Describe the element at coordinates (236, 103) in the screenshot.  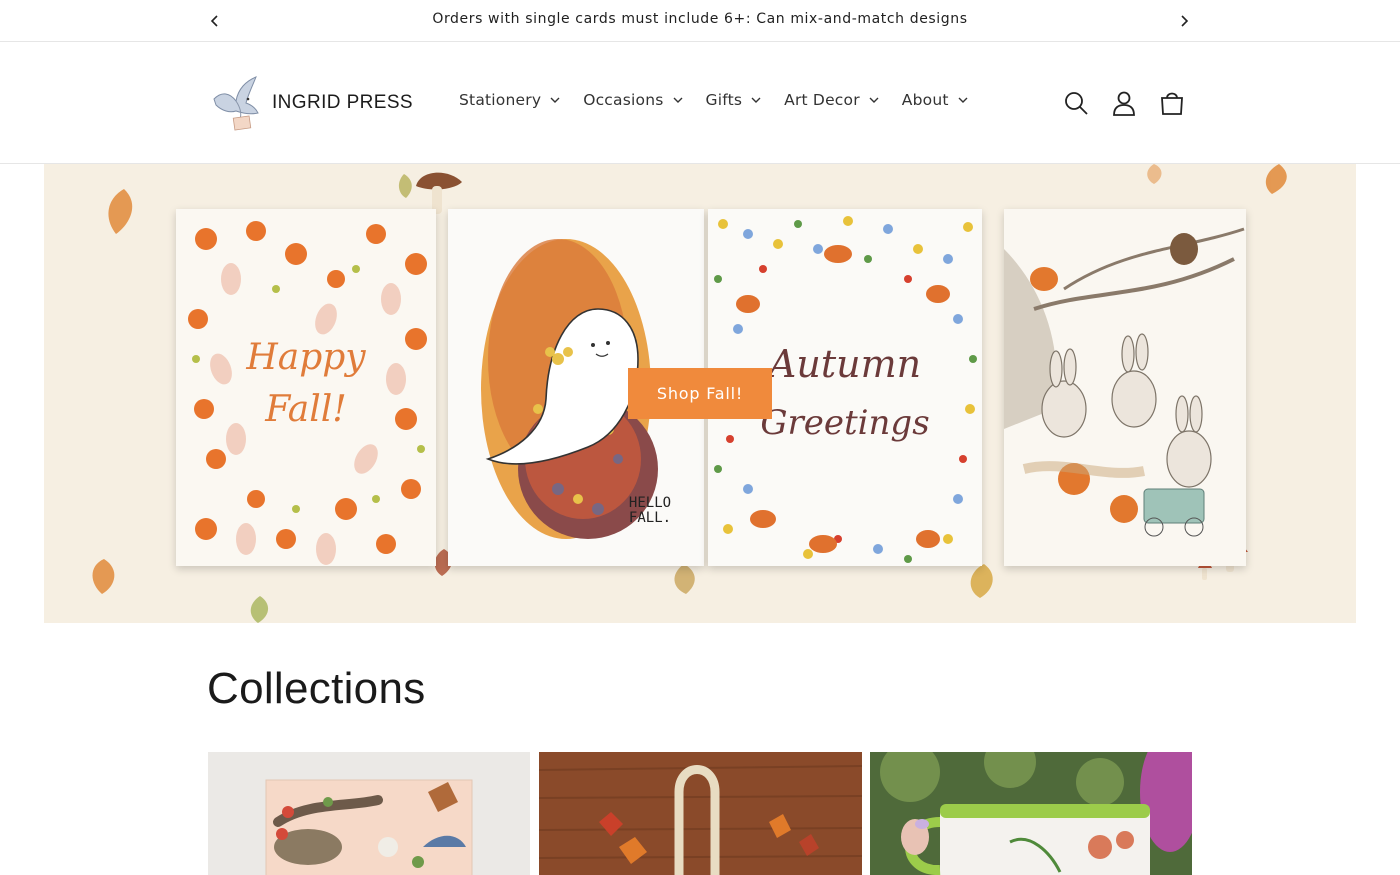
I see `bird-logo-icon` at that location.